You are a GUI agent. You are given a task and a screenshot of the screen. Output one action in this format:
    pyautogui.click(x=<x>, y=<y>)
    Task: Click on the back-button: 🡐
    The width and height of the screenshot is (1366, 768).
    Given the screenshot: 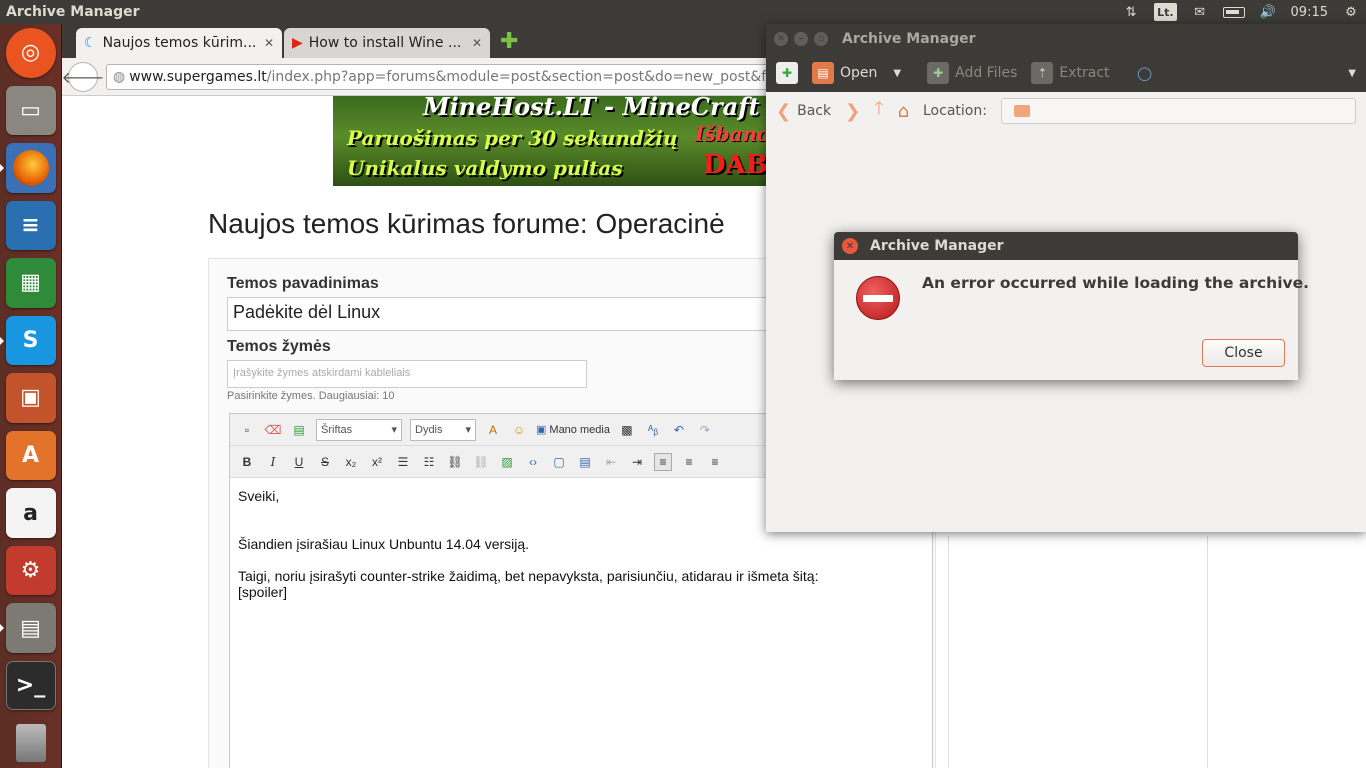 What is the action you would take?
    pyautogui.click(x=83, y=76)
    